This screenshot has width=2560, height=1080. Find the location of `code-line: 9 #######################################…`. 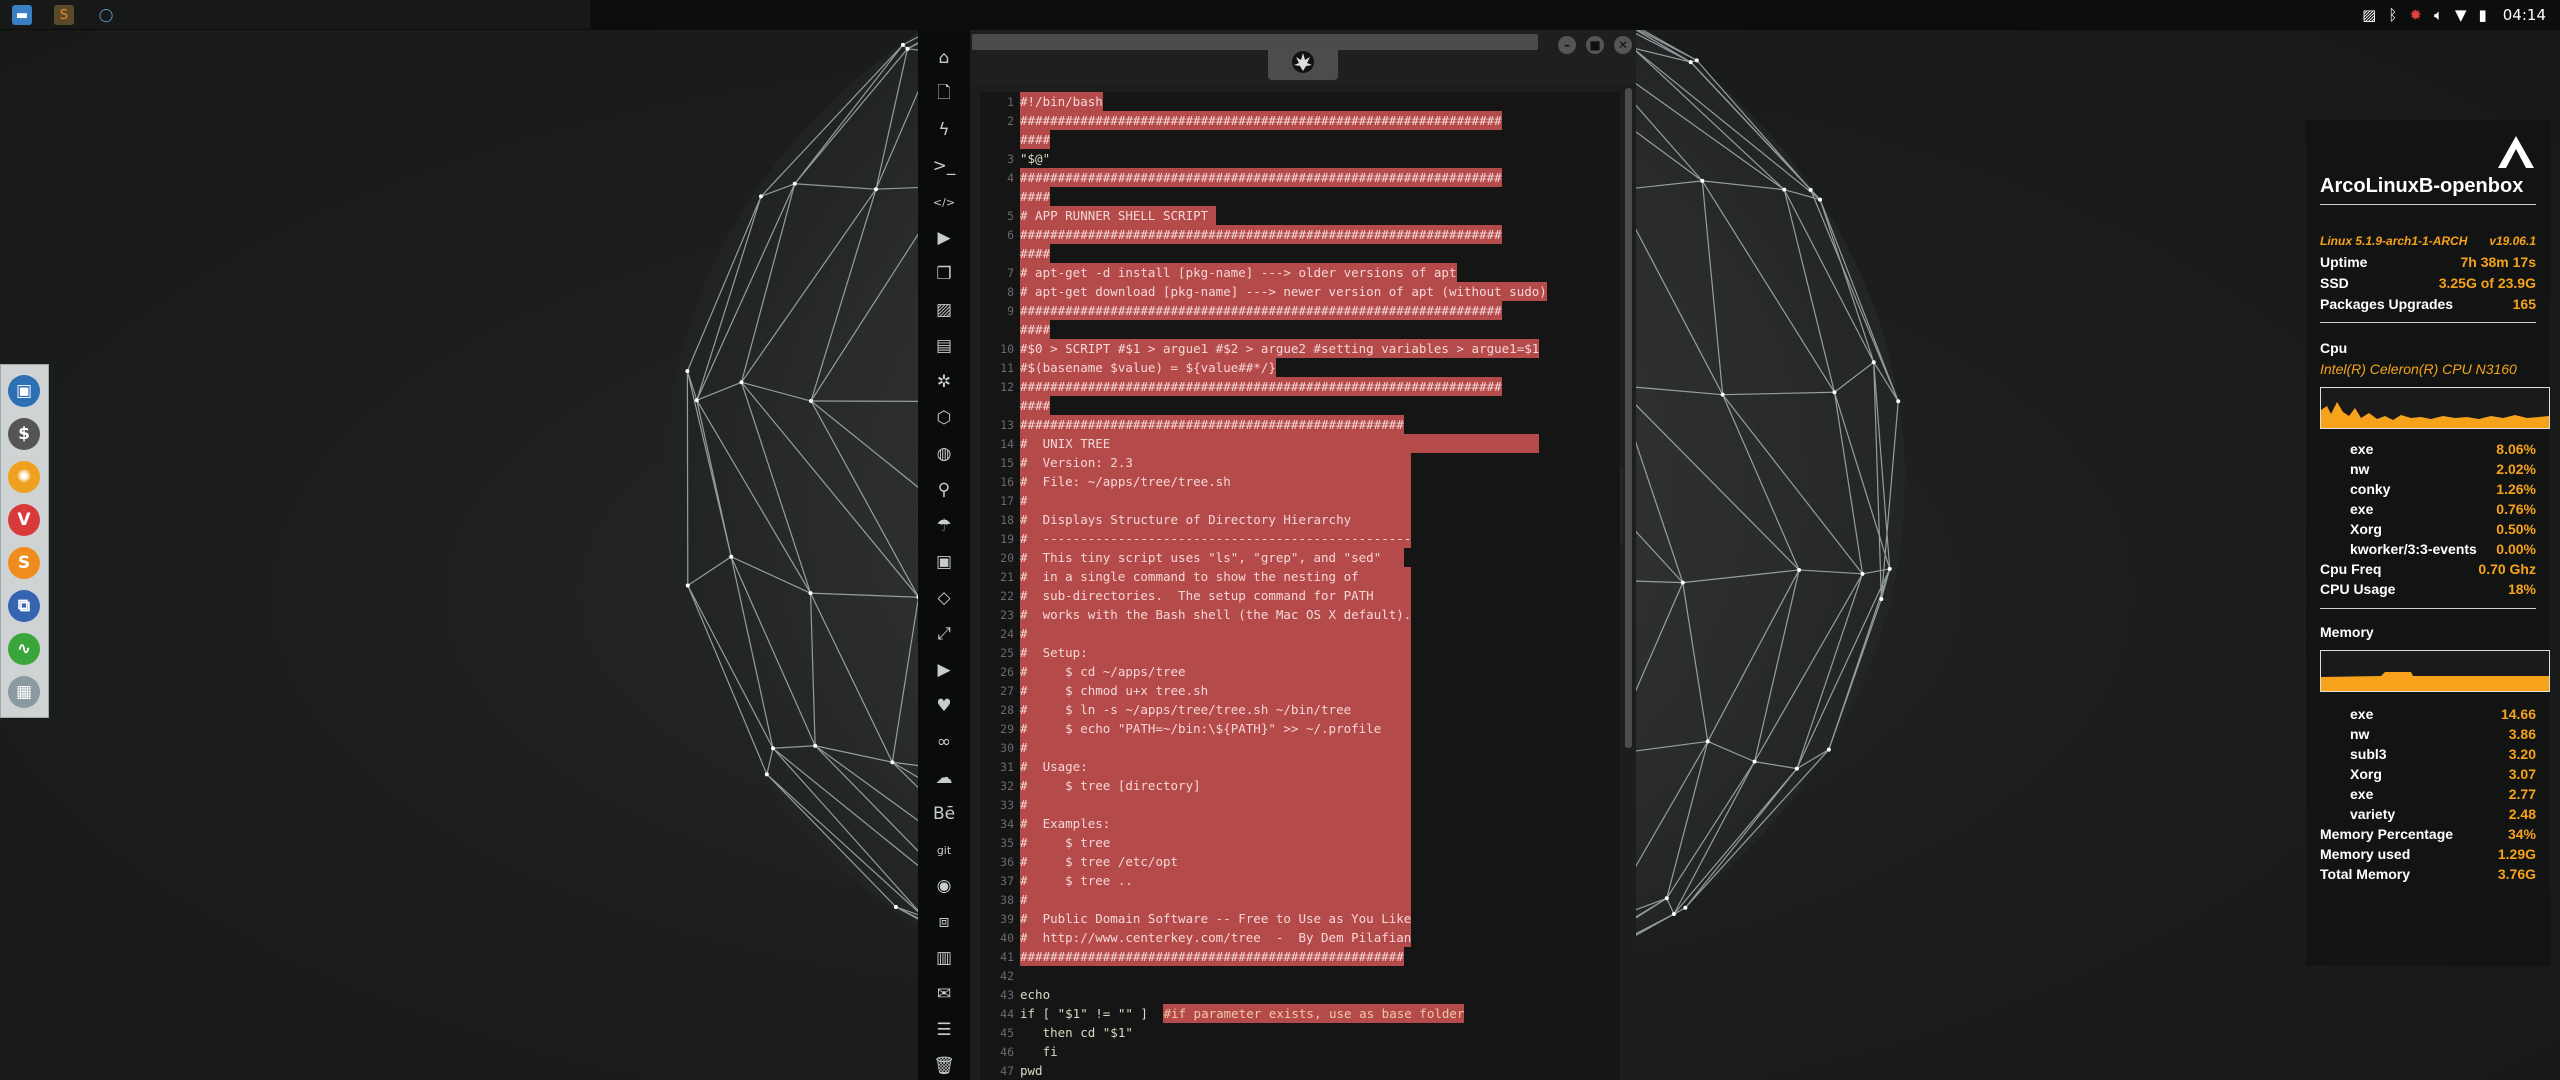

code-line: 9 #######################################… is located at coordinates (1241, 310).